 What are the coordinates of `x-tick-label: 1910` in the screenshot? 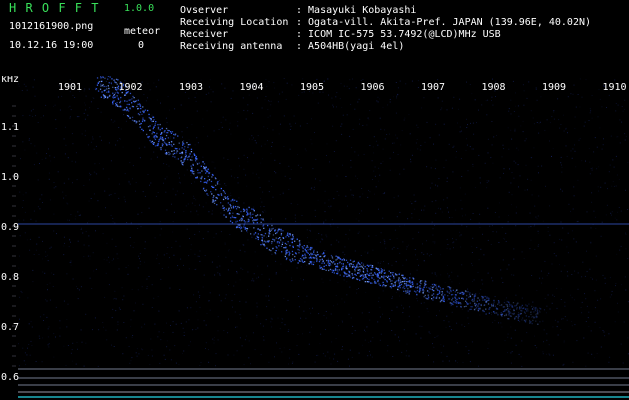 It's located at (615, 87).